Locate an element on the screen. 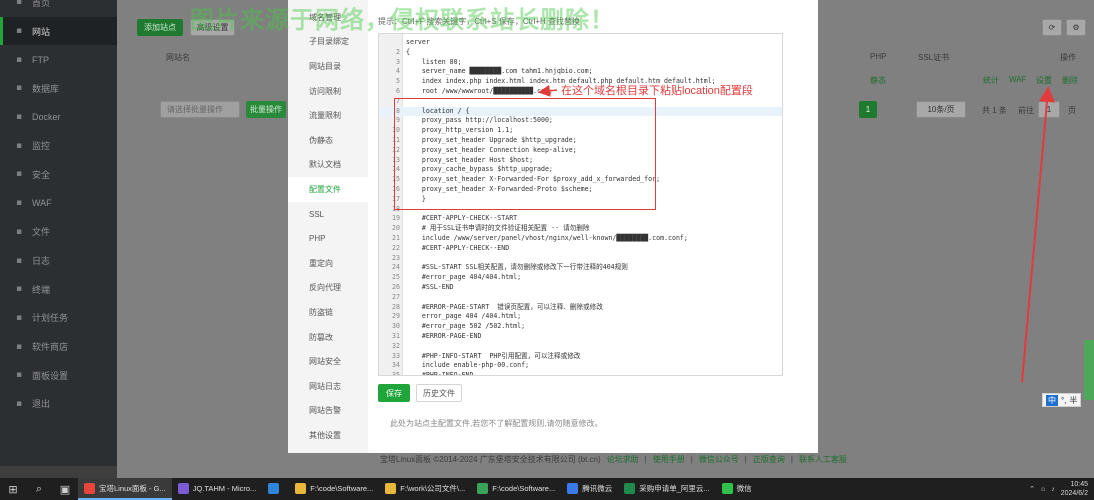  page-current: 1 is located at coordinates (868, 109).